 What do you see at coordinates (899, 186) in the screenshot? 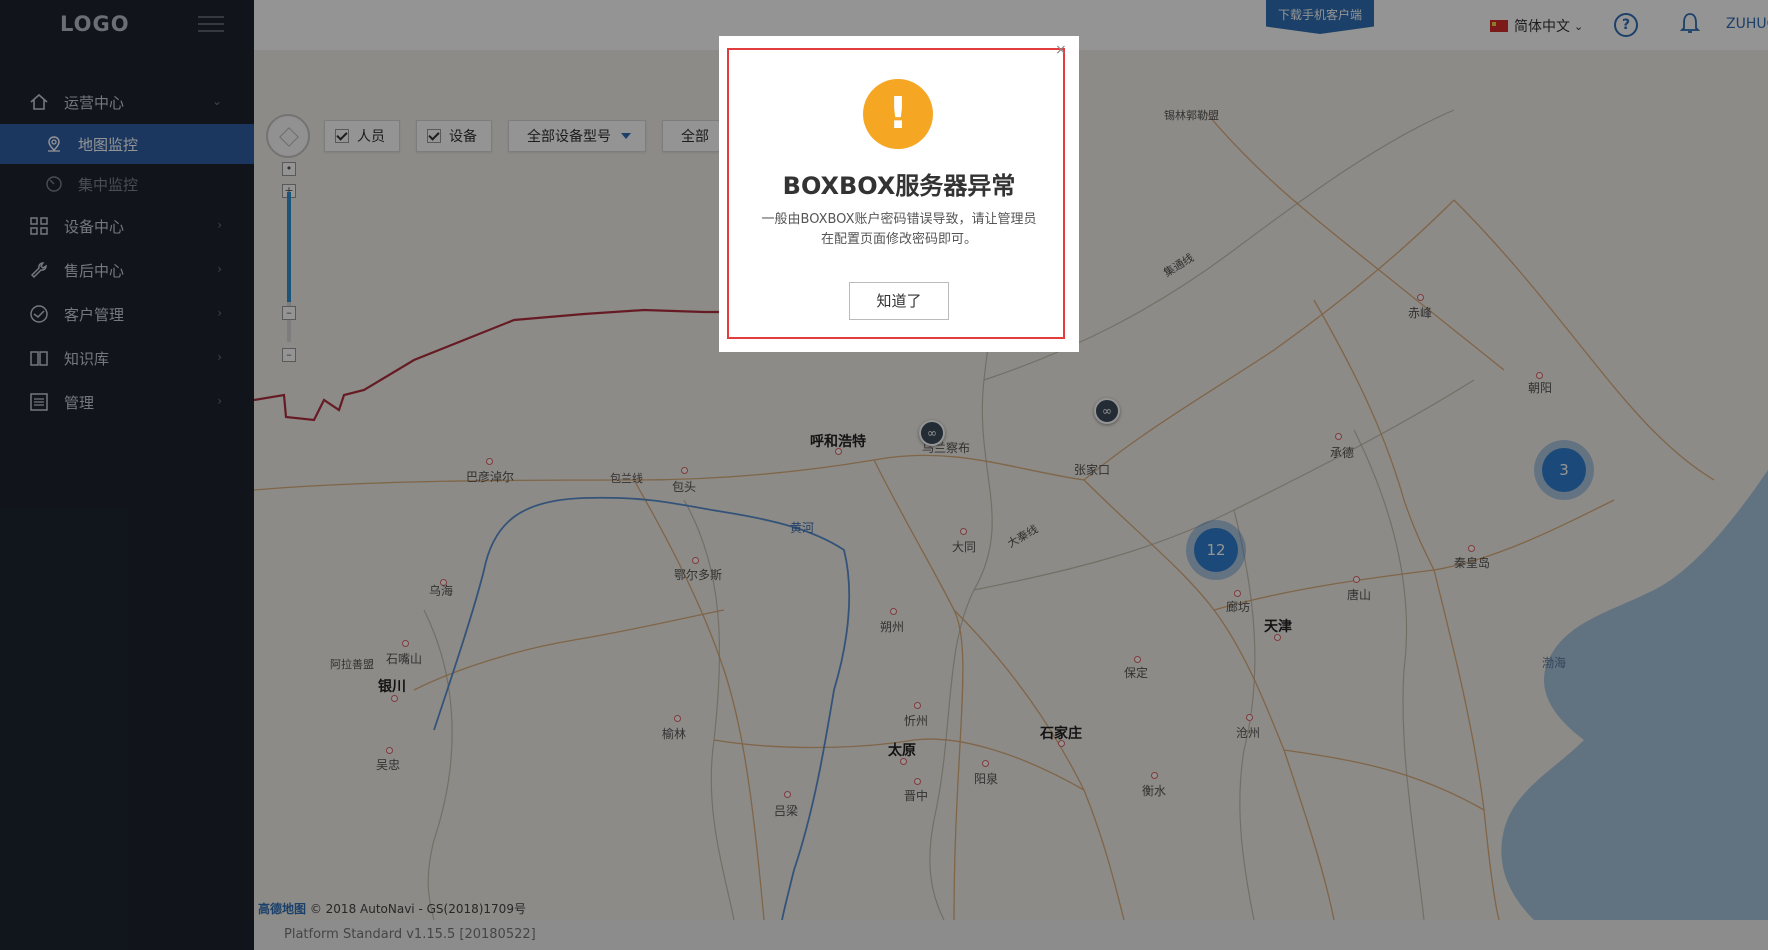
I see `dialog-title: BOXBOX服务器异常` at bounding box center [899, 186].